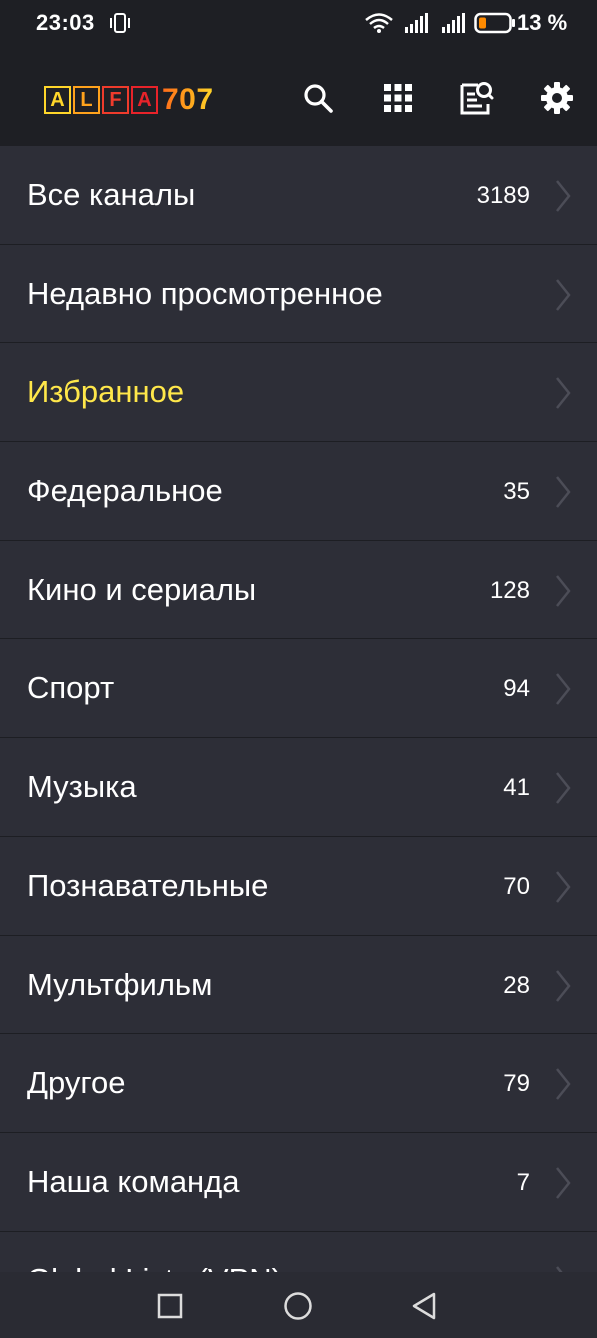 The height and width of the screenshot is (1338, 597). What do you see at coordinates (298, 393) in the screenshot?
I see `category-row-favorites: Избранное` at bounding box center [298, 393].